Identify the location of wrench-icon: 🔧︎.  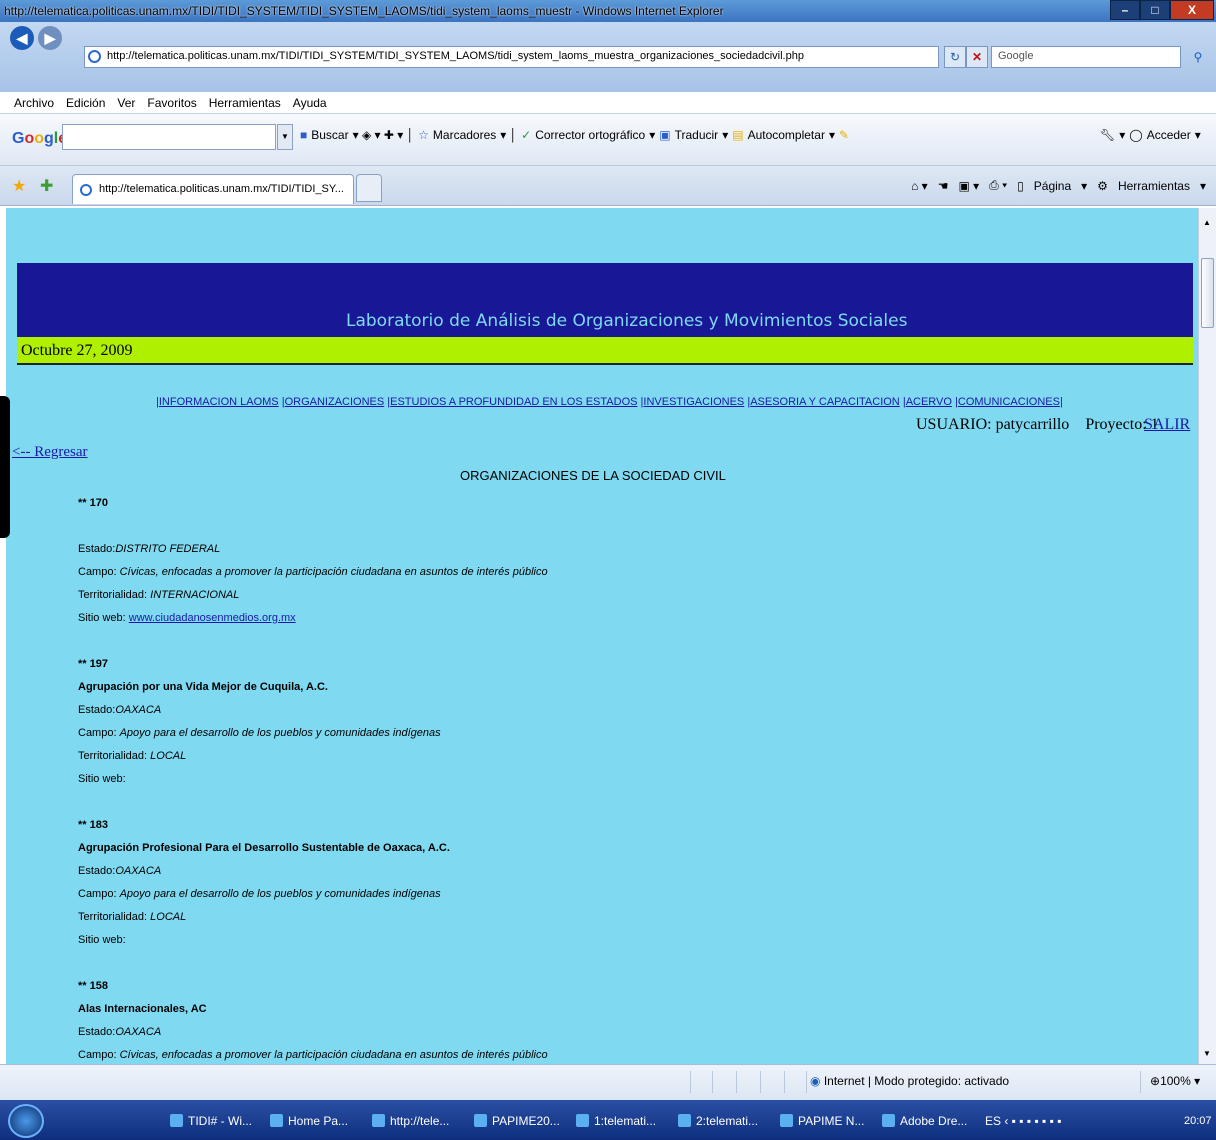
(1107, 135).